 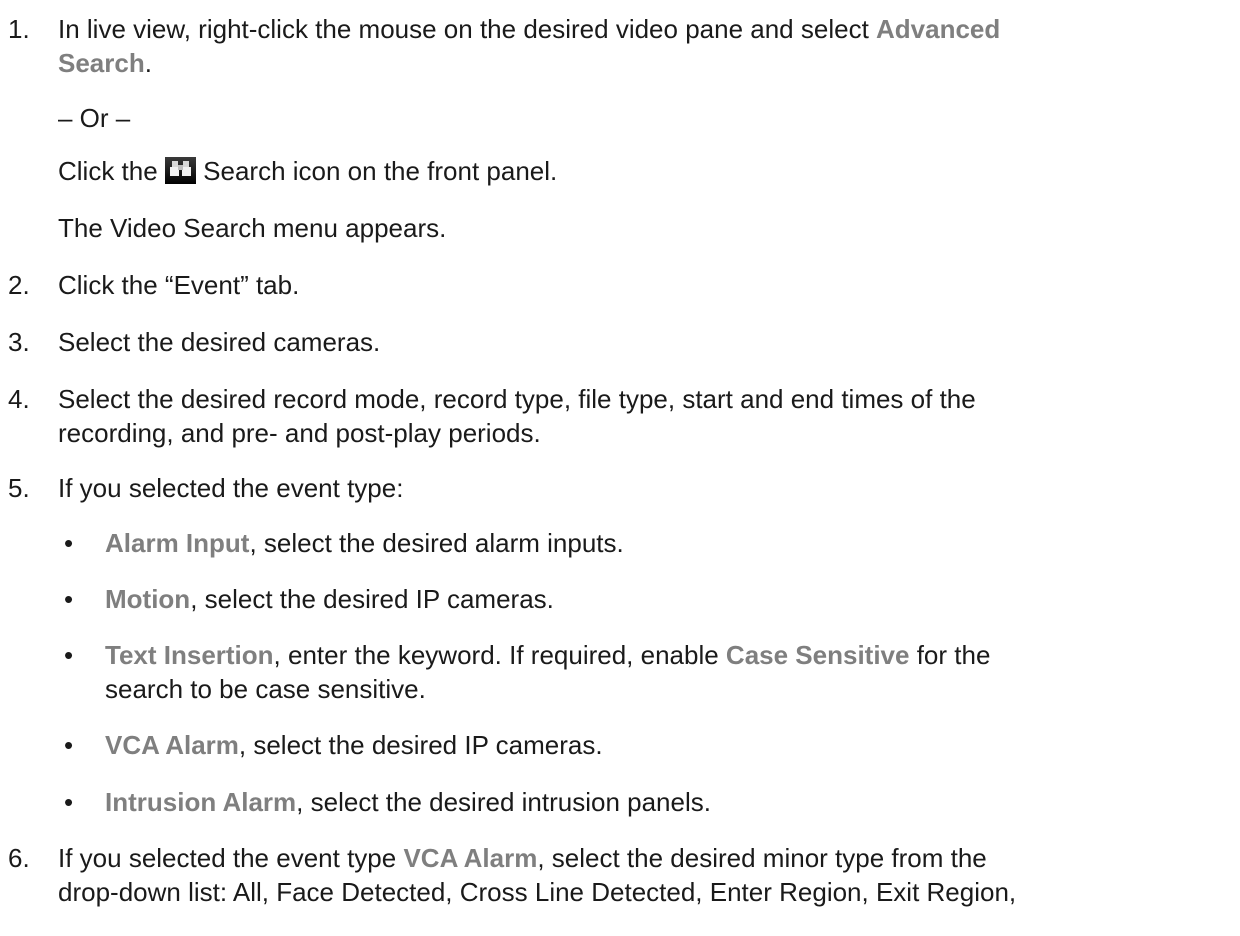 I want to click on step-text: Click the “Event” tab., so click(x=179, y=285).